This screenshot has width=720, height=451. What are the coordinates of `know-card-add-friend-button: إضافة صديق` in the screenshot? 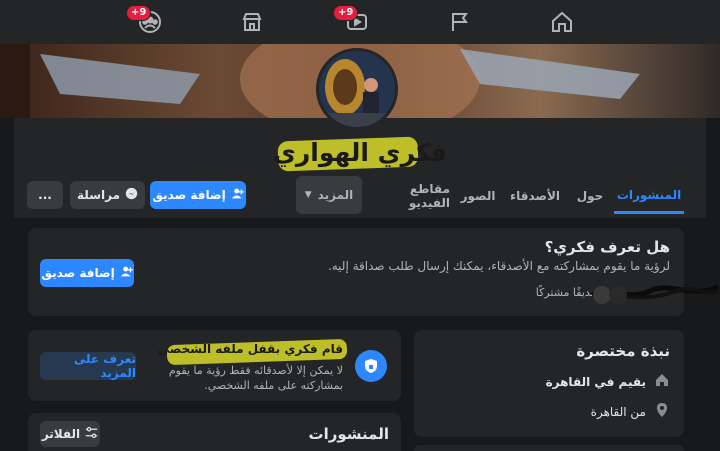 It's located at (87, 273).